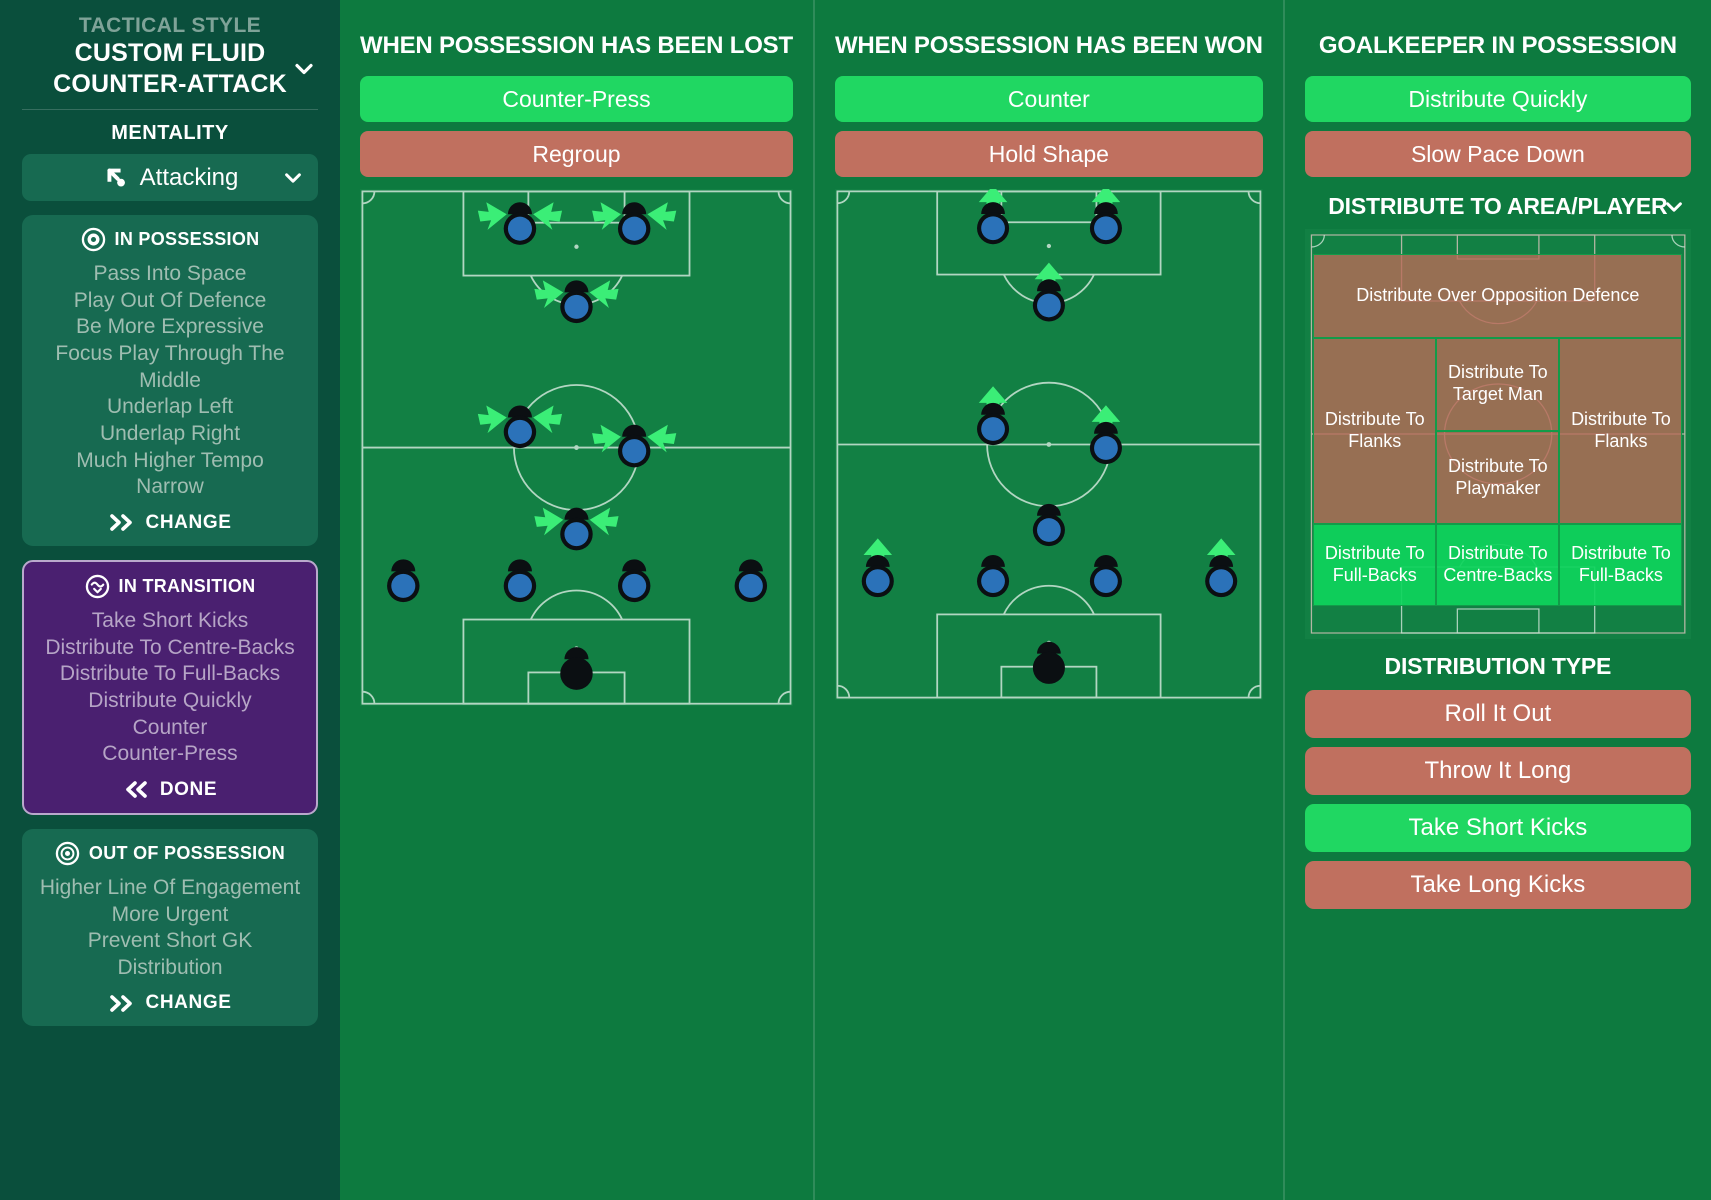 This screenshot has height=1200, width=1711. I want to click on in-transition-done-button: DONE, so click(170, 790).